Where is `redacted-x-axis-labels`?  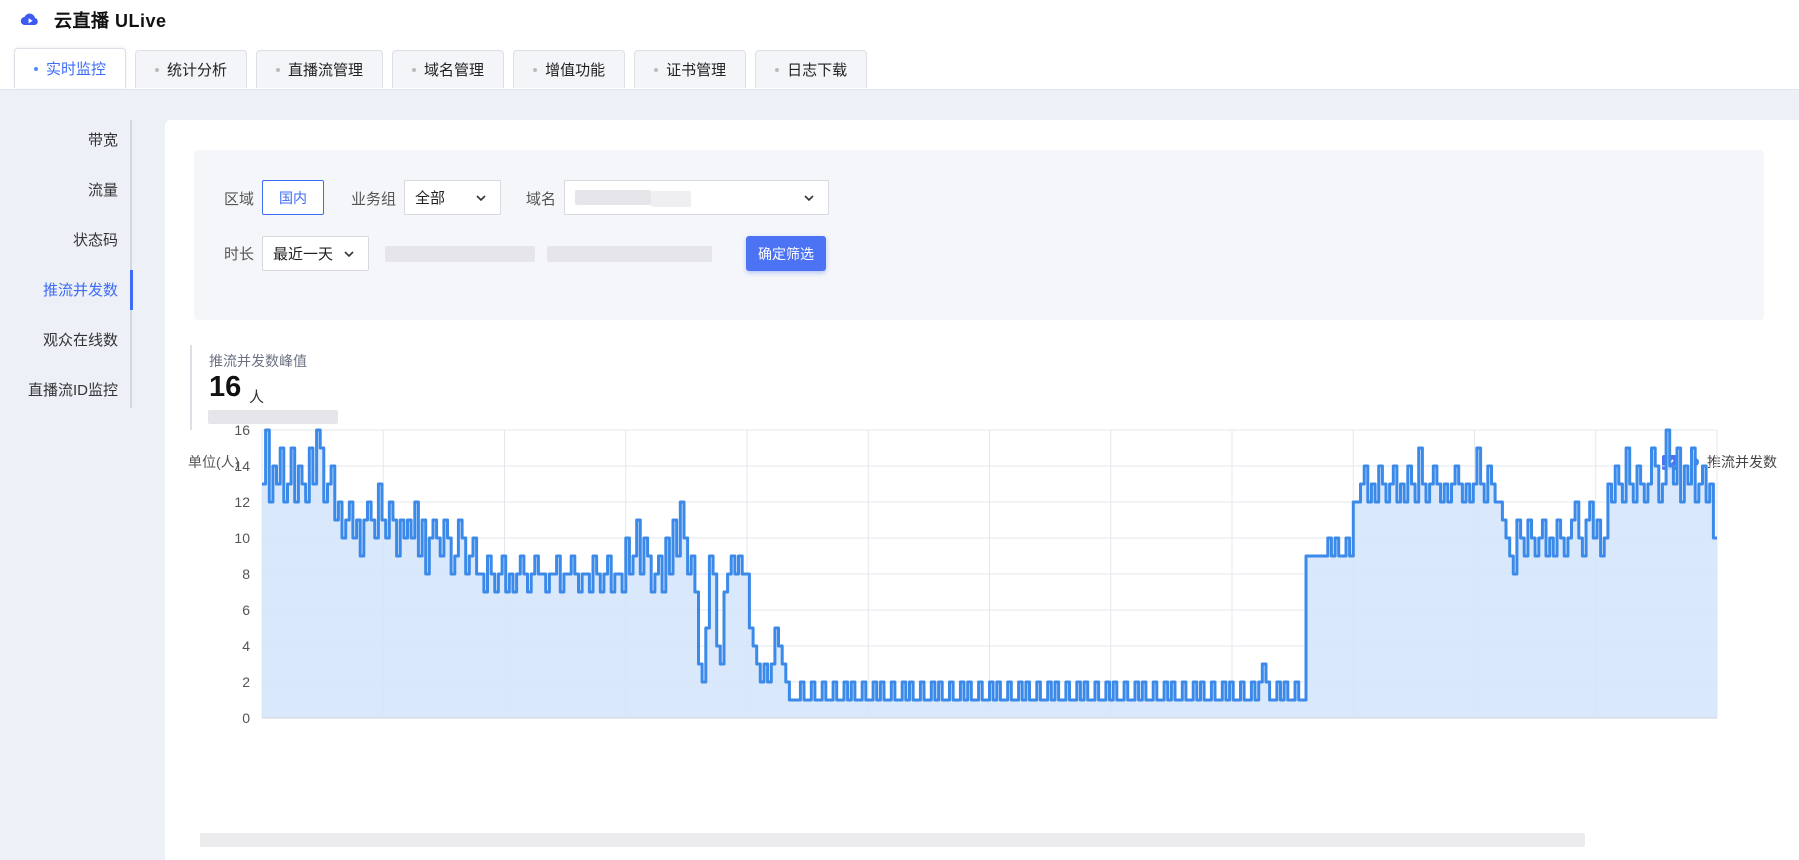 redacted-x-axis-labels is located at coordinates (892, 840).